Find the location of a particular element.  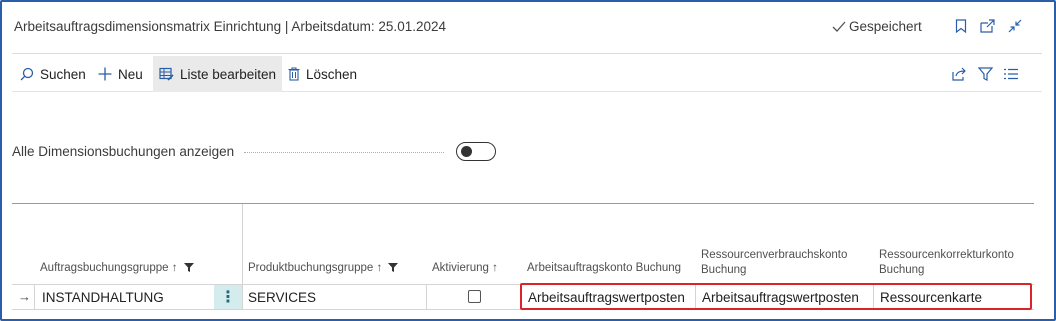

bookmark-icon is located at coordinates (961, 26).